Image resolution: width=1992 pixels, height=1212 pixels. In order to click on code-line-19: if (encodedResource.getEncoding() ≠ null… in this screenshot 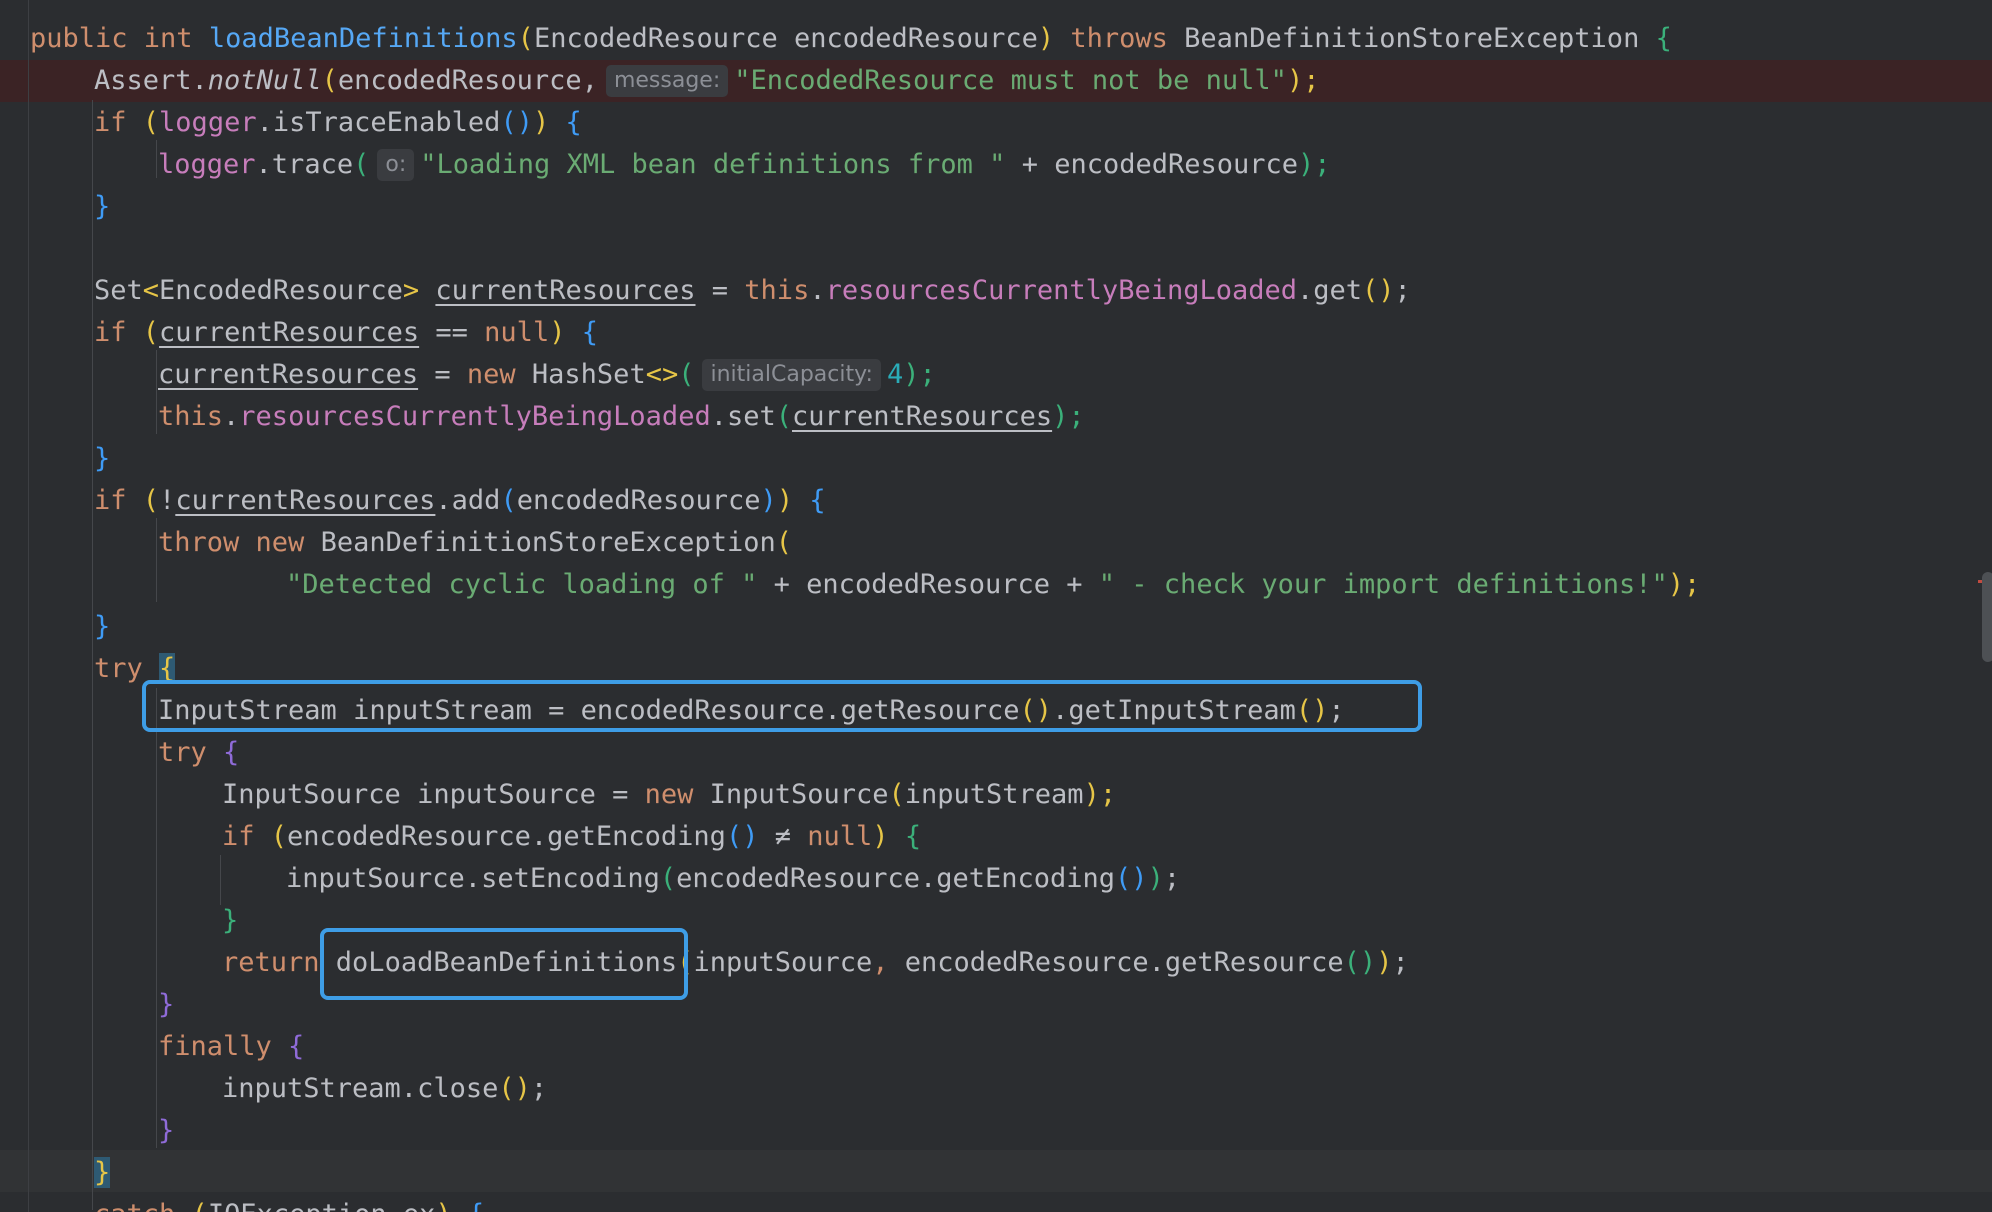, I will do `click(571, 837)`.